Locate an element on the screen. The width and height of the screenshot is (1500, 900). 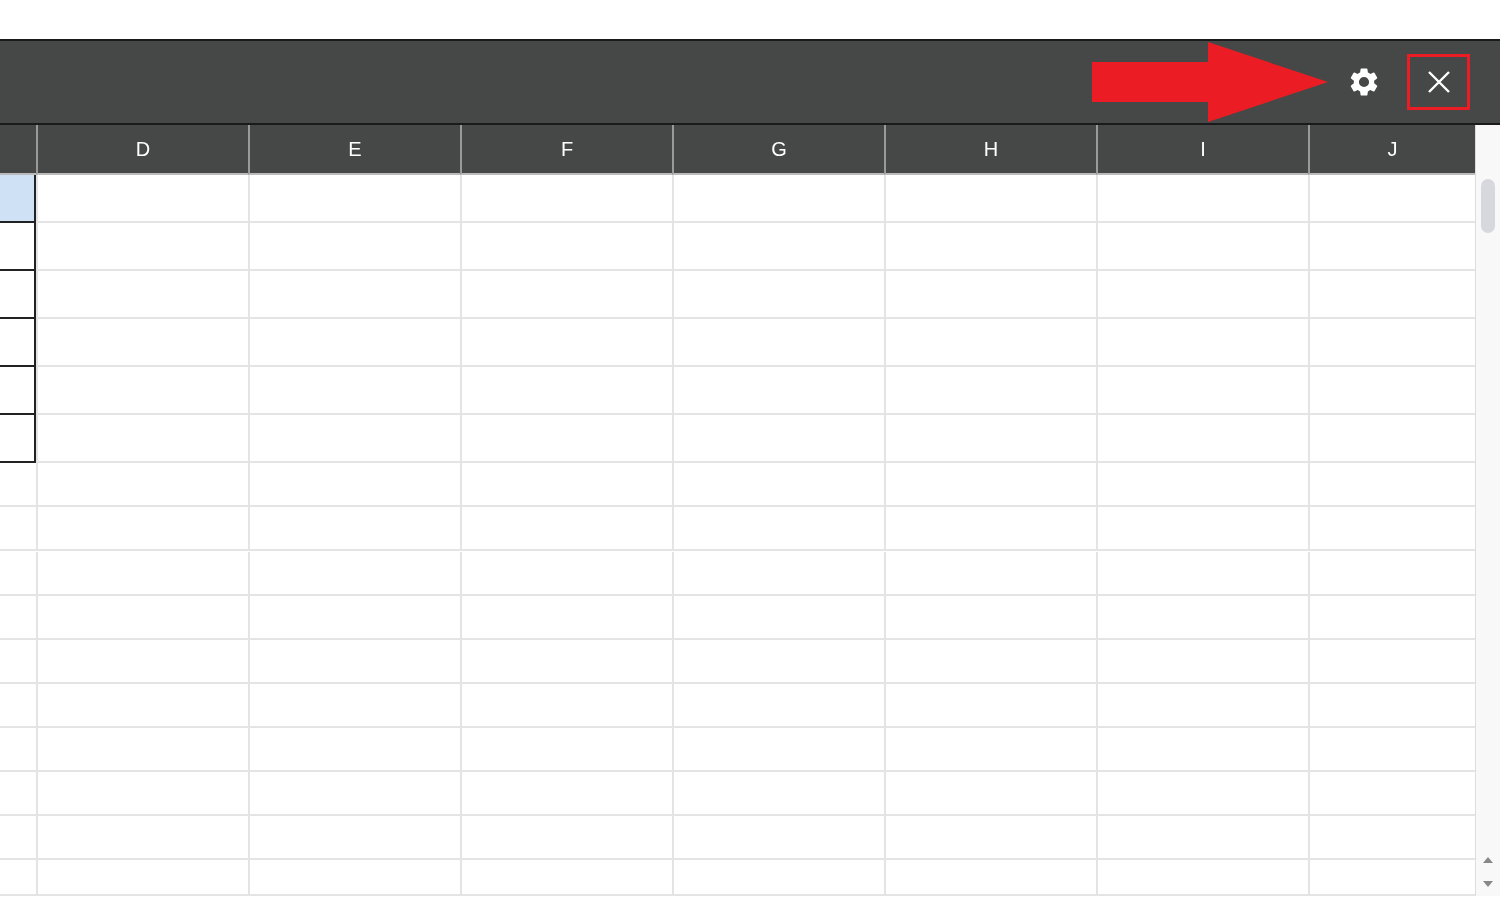
column-header: I is located at coordinates (1202, 150).